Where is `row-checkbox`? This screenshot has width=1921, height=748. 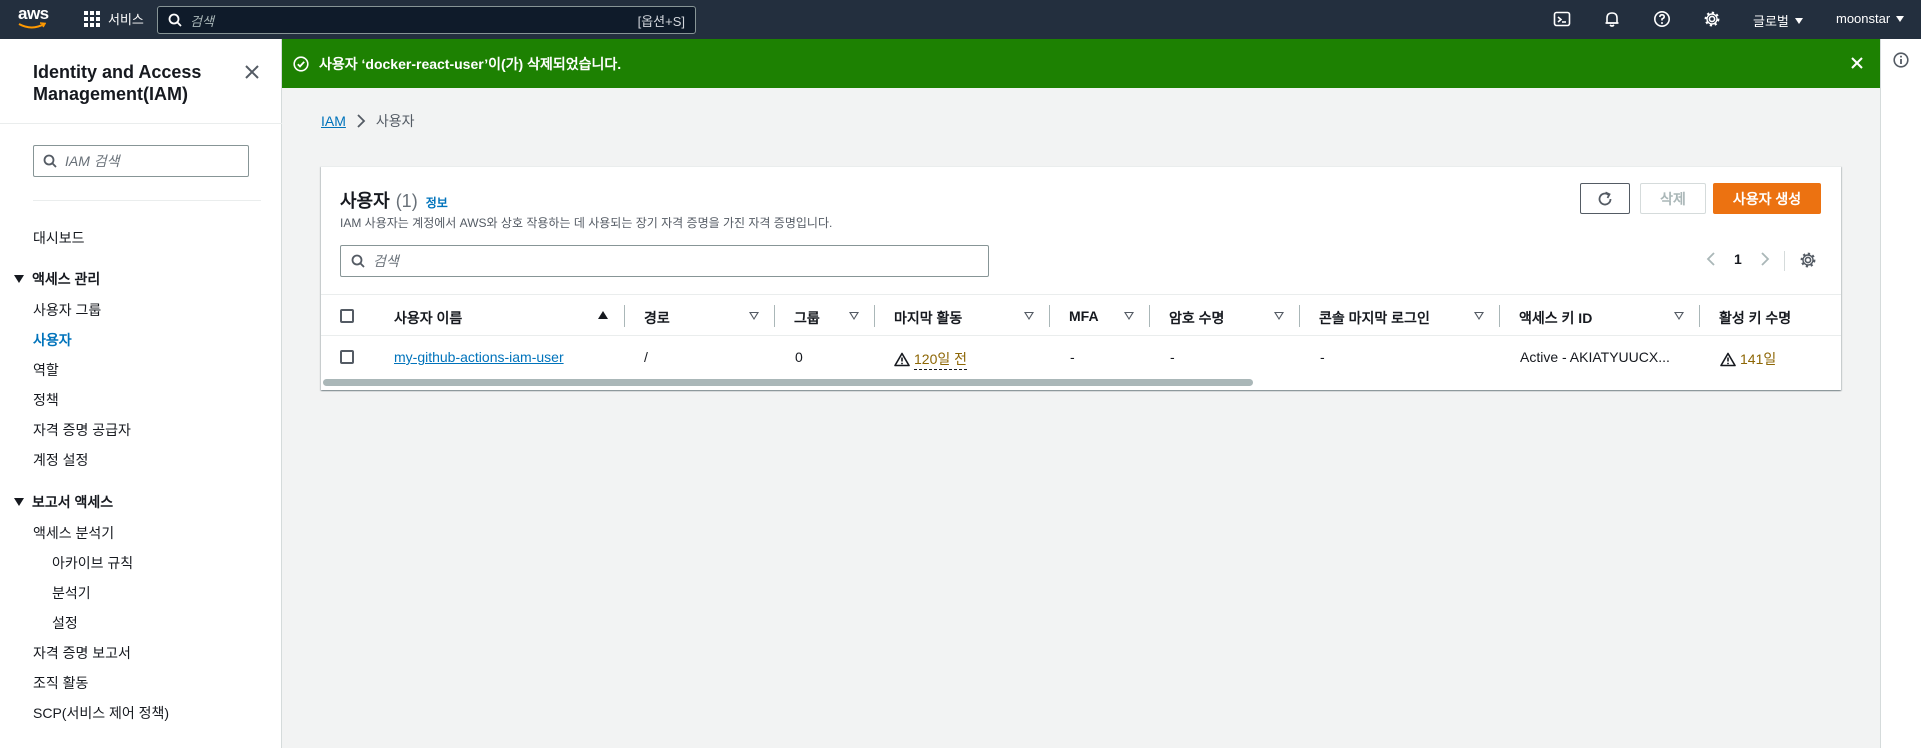
row-checkbox is located at coordinates (347, 357).